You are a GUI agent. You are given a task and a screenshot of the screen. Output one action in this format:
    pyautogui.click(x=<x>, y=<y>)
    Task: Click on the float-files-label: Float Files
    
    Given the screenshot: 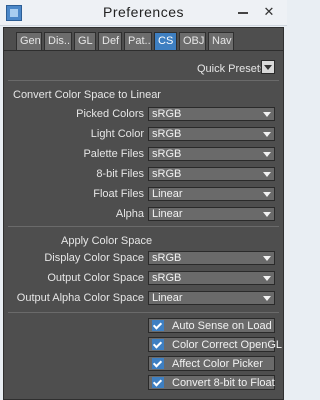 What is the action you would take?
    pyautogui.click(x=118, y=194)
    